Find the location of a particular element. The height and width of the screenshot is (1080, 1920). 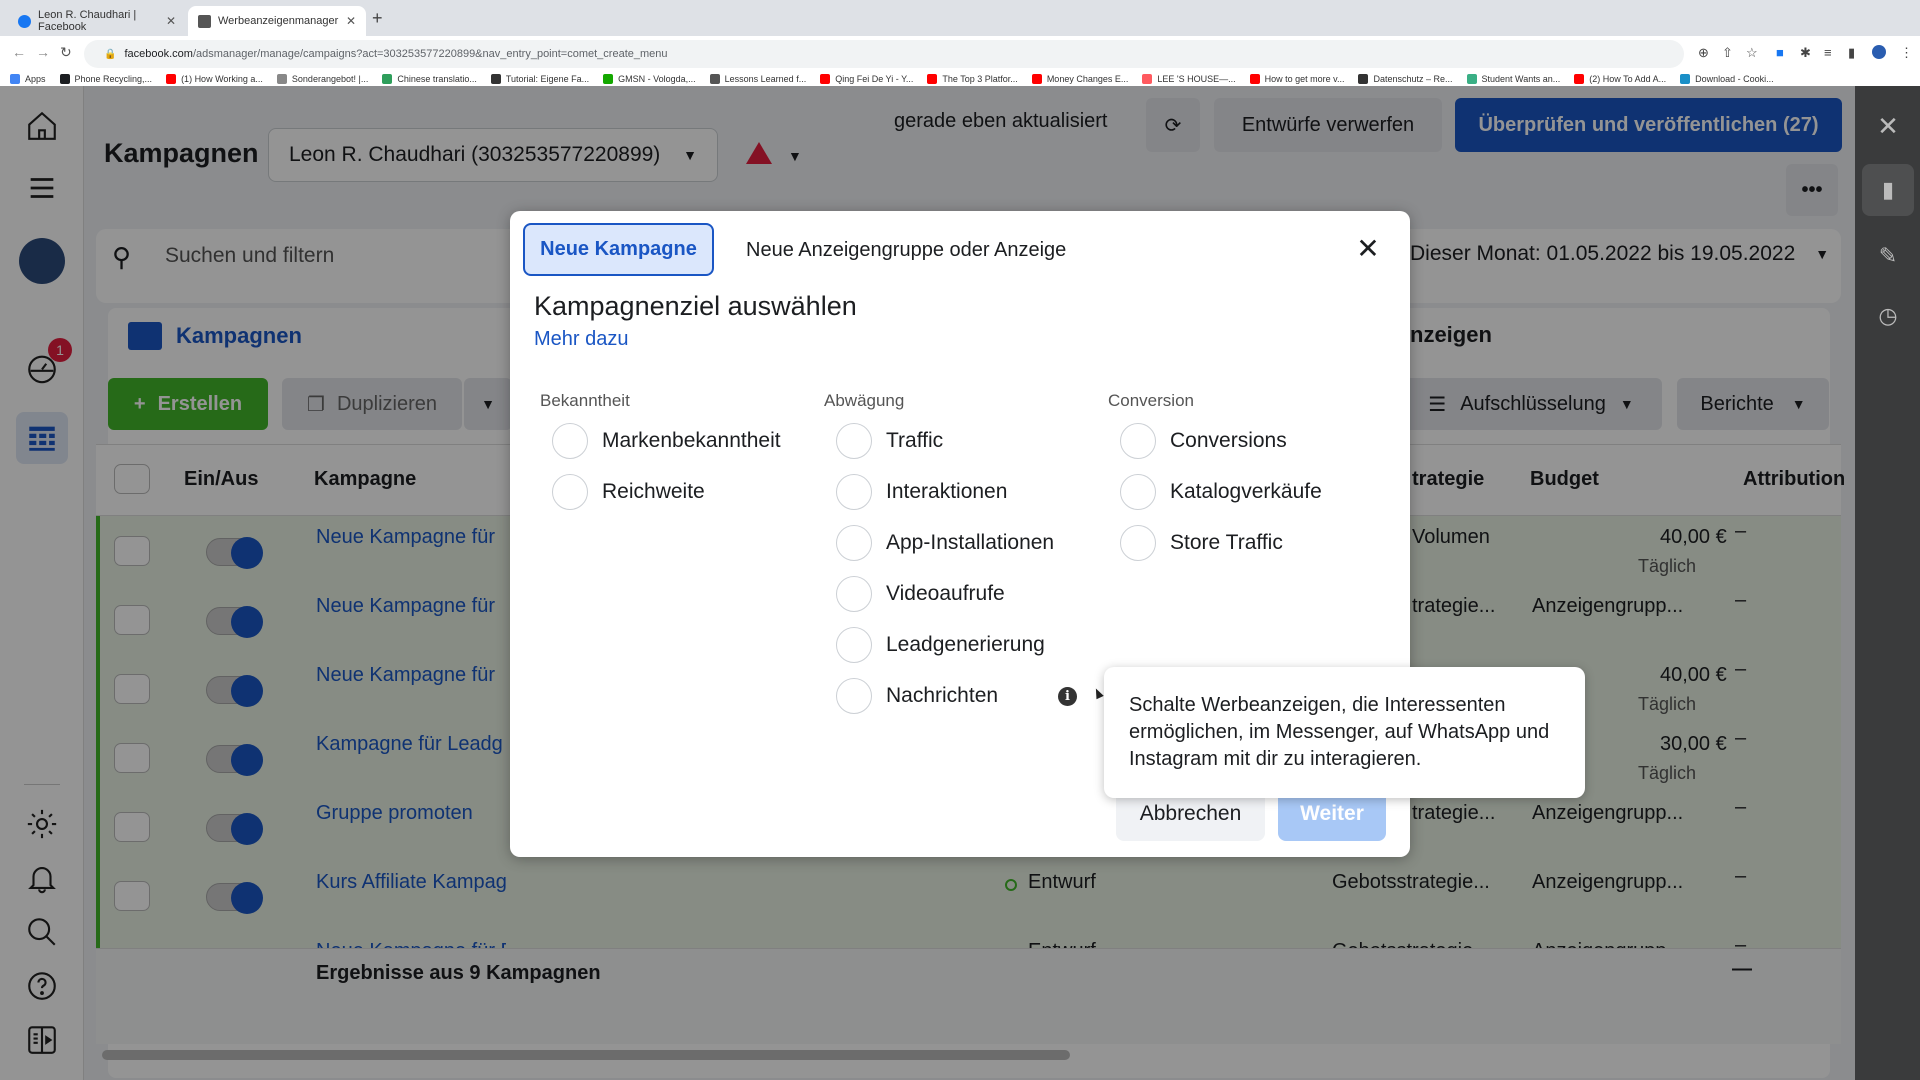

bookmark-star-icon: ☆ is located at coordinates (1752, 53).